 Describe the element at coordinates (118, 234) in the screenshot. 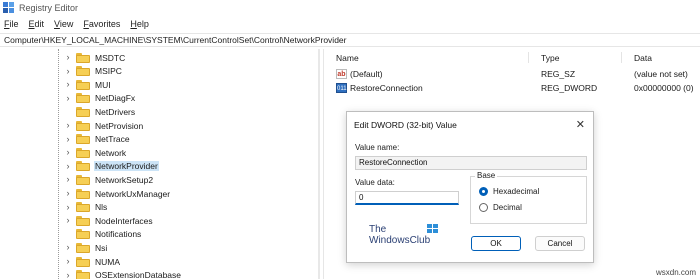

I see `tree-item-label: Notifications` at that location.